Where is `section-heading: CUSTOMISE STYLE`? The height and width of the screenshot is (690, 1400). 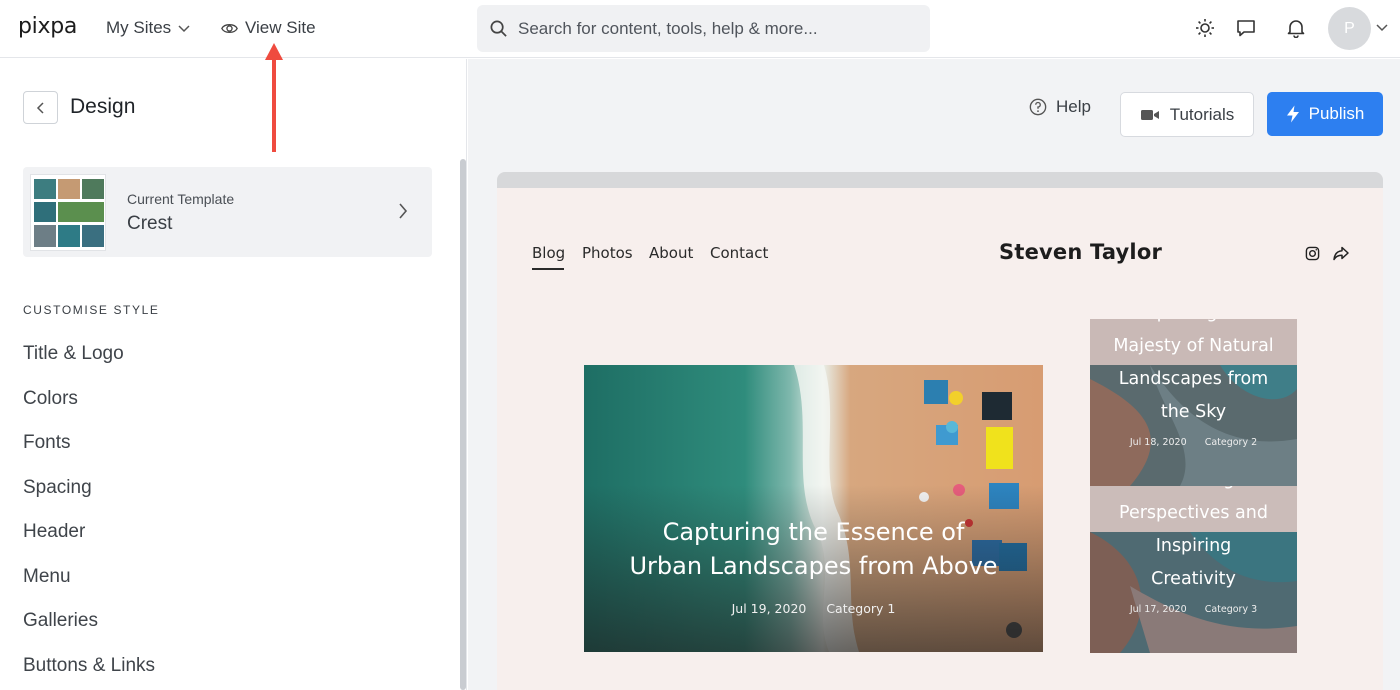
section-heading: CUSTOMISE STYLE is located at coordinates (91, 310).